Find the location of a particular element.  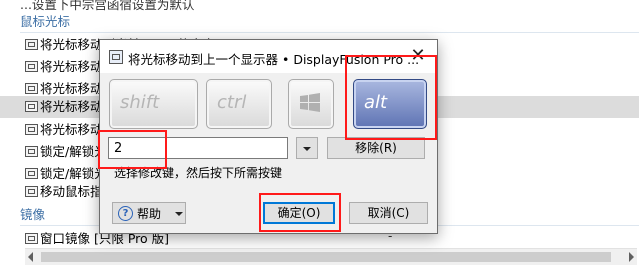

group-header-mirror: 镜像 is located at coordinates (33, 214).